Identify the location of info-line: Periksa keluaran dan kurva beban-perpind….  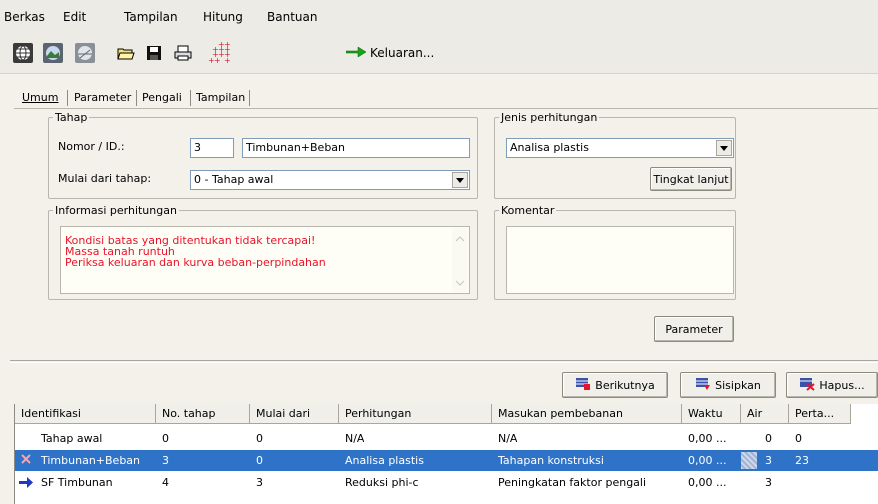
(195, 262).